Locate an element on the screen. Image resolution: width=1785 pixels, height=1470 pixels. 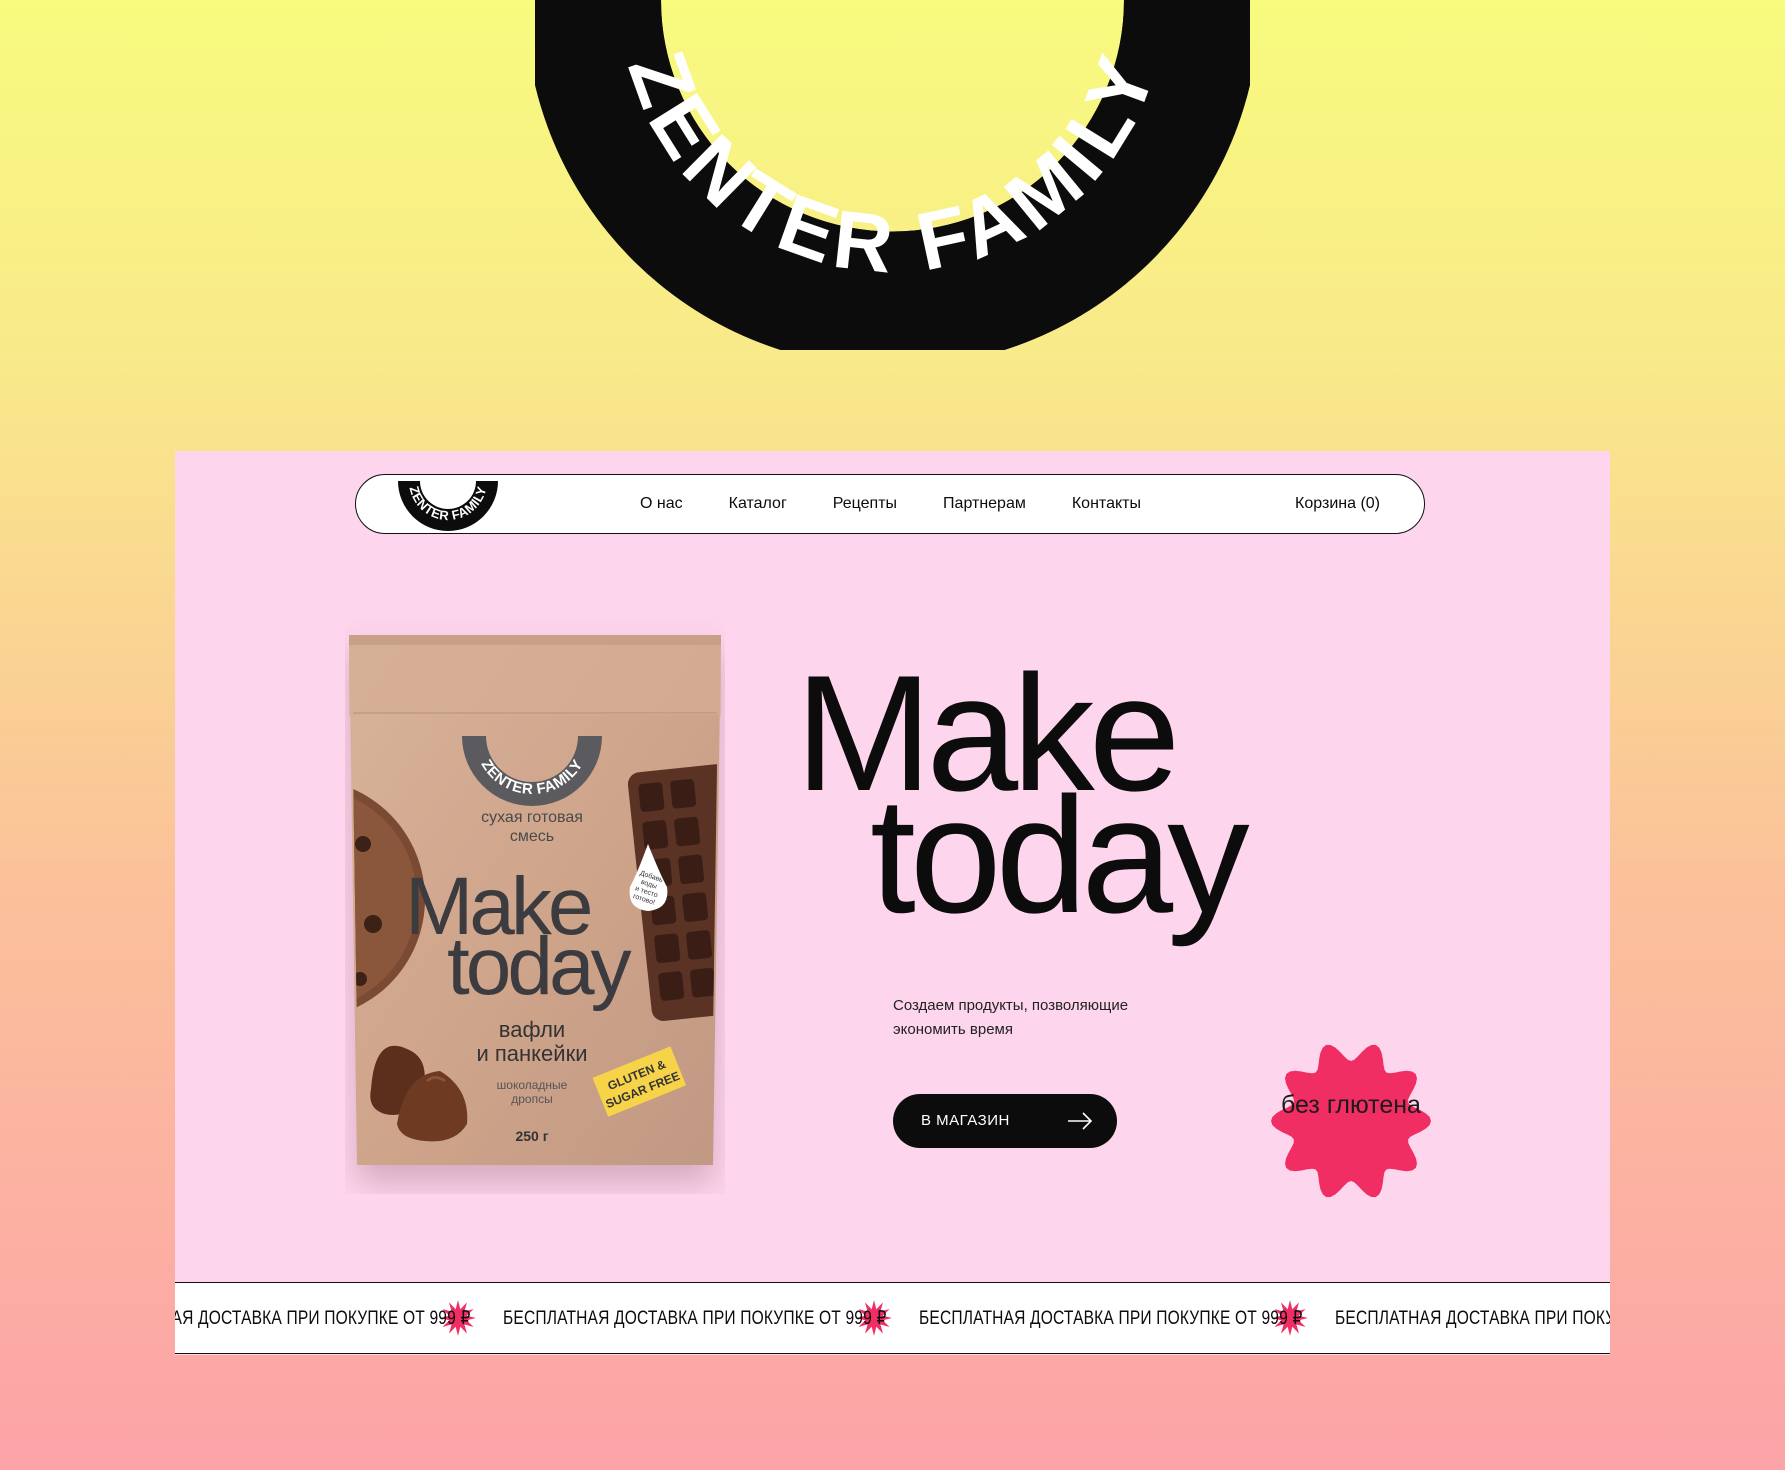
hero-brand-logo: ZENTER FAMILY is located at coordinates (892, 175).